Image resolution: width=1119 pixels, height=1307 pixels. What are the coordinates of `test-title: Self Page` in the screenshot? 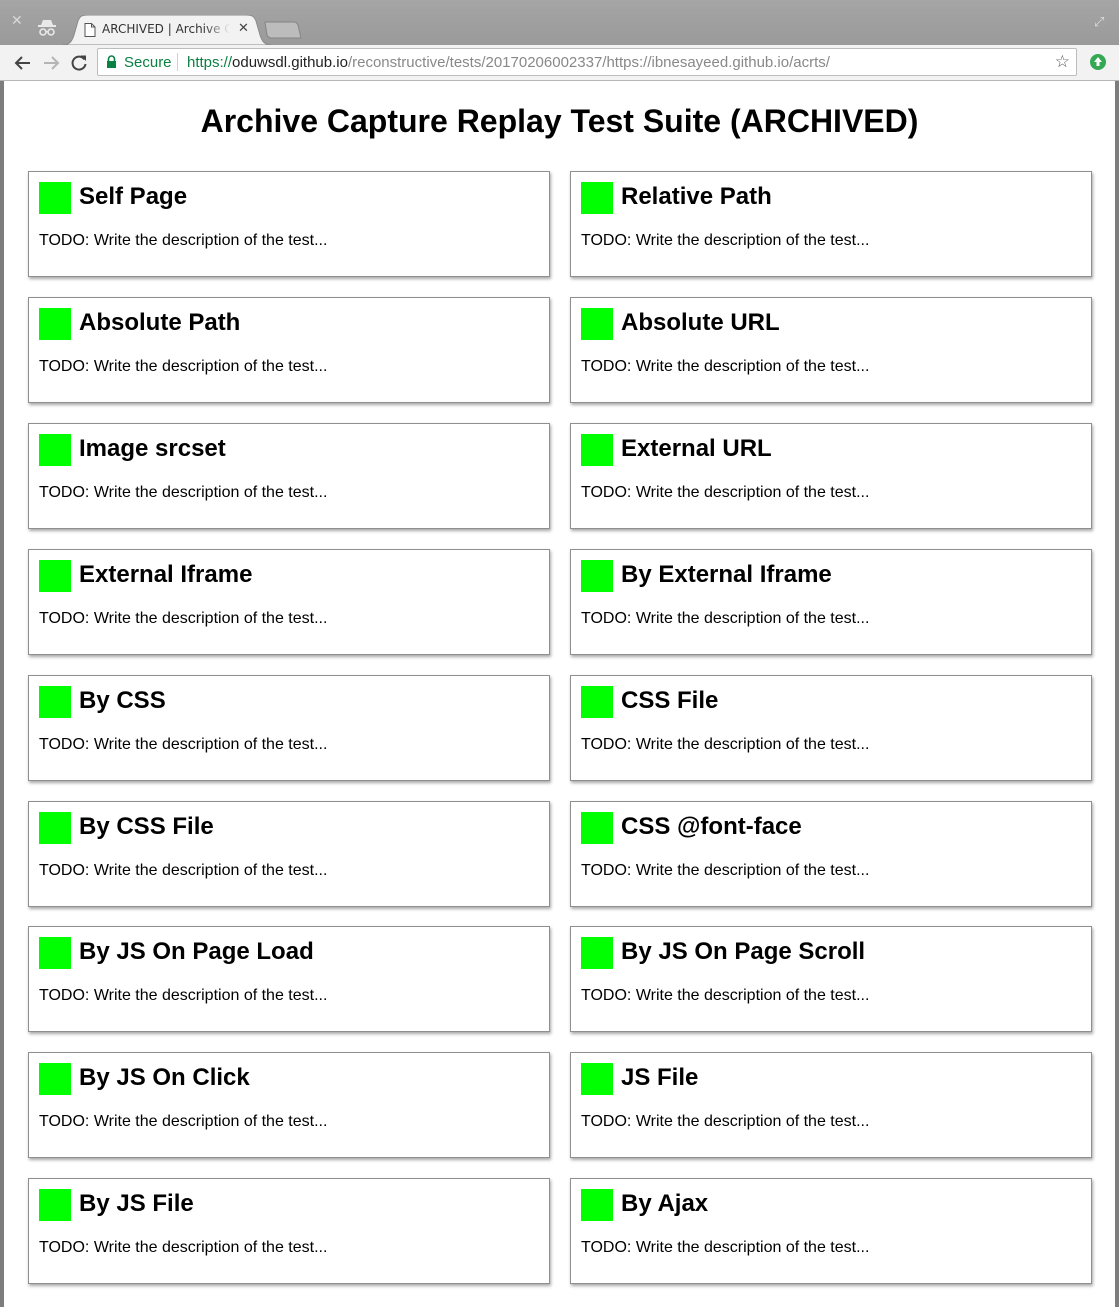 It's located at (133, 196).